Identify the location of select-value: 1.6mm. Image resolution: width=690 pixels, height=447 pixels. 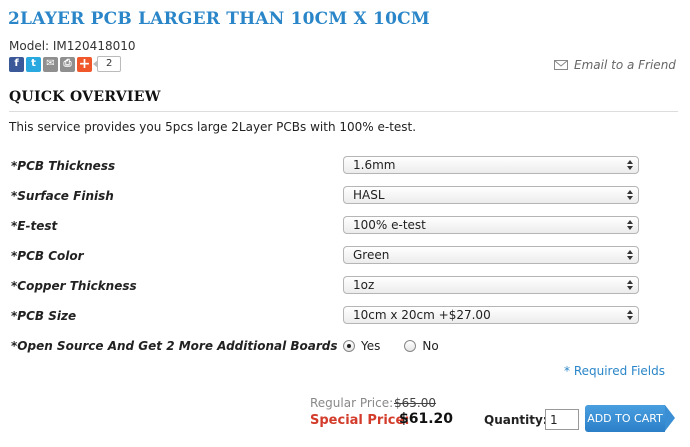
(374, 165).